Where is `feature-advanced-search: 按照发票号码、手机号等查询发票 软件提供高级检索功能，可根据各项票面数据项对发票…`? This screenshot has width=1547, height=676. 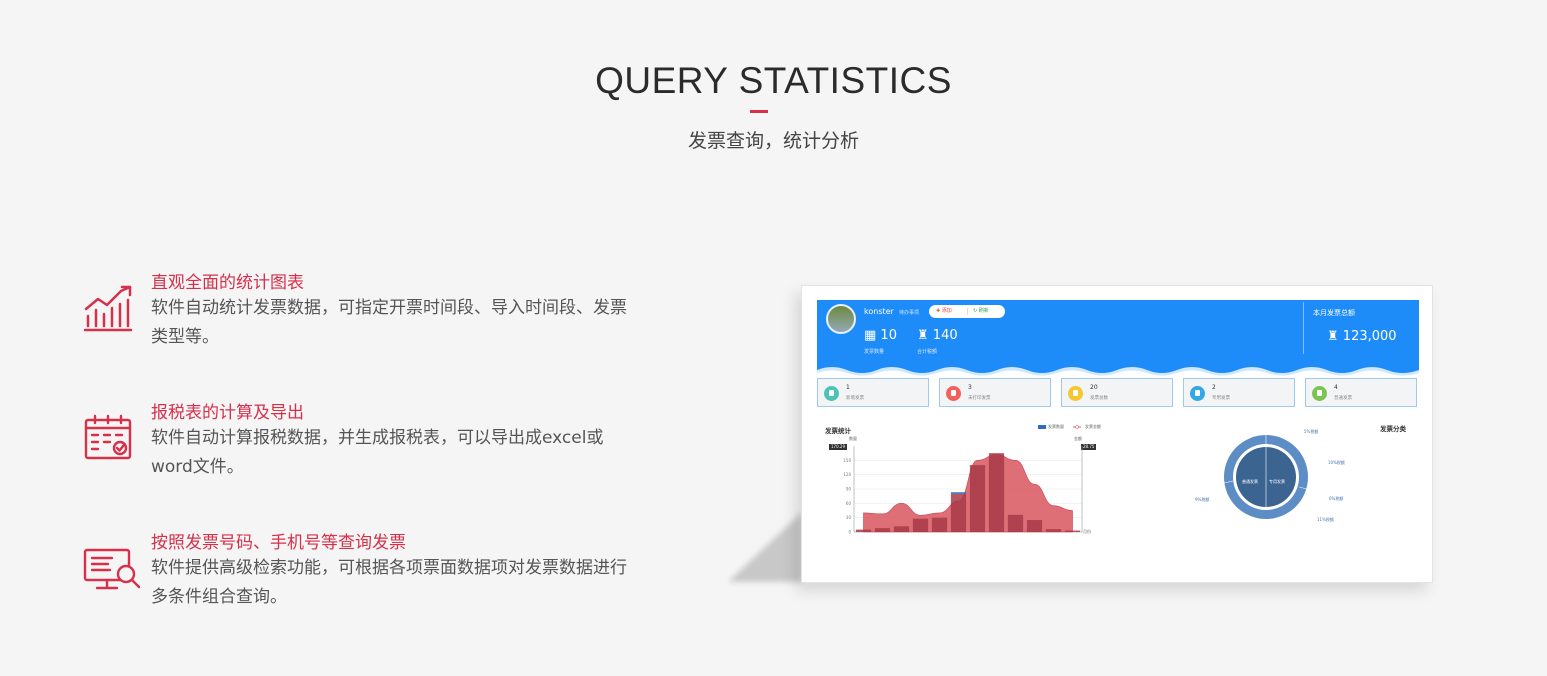 feature-advanced-search: 按照发票号码、手机号等查询发票 软件提供高级检索功能，可根据各项票面数据项对发票… is located at coordinates (367, 573).